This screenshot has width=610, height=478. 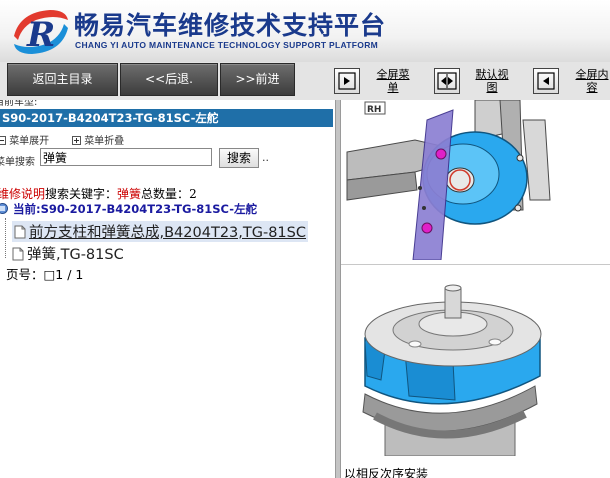 What do you see at coordinates (75, 255) in the screenshot?
I see `result-label: 弹簧,TG-81SC` at bounding box center [75, 255].